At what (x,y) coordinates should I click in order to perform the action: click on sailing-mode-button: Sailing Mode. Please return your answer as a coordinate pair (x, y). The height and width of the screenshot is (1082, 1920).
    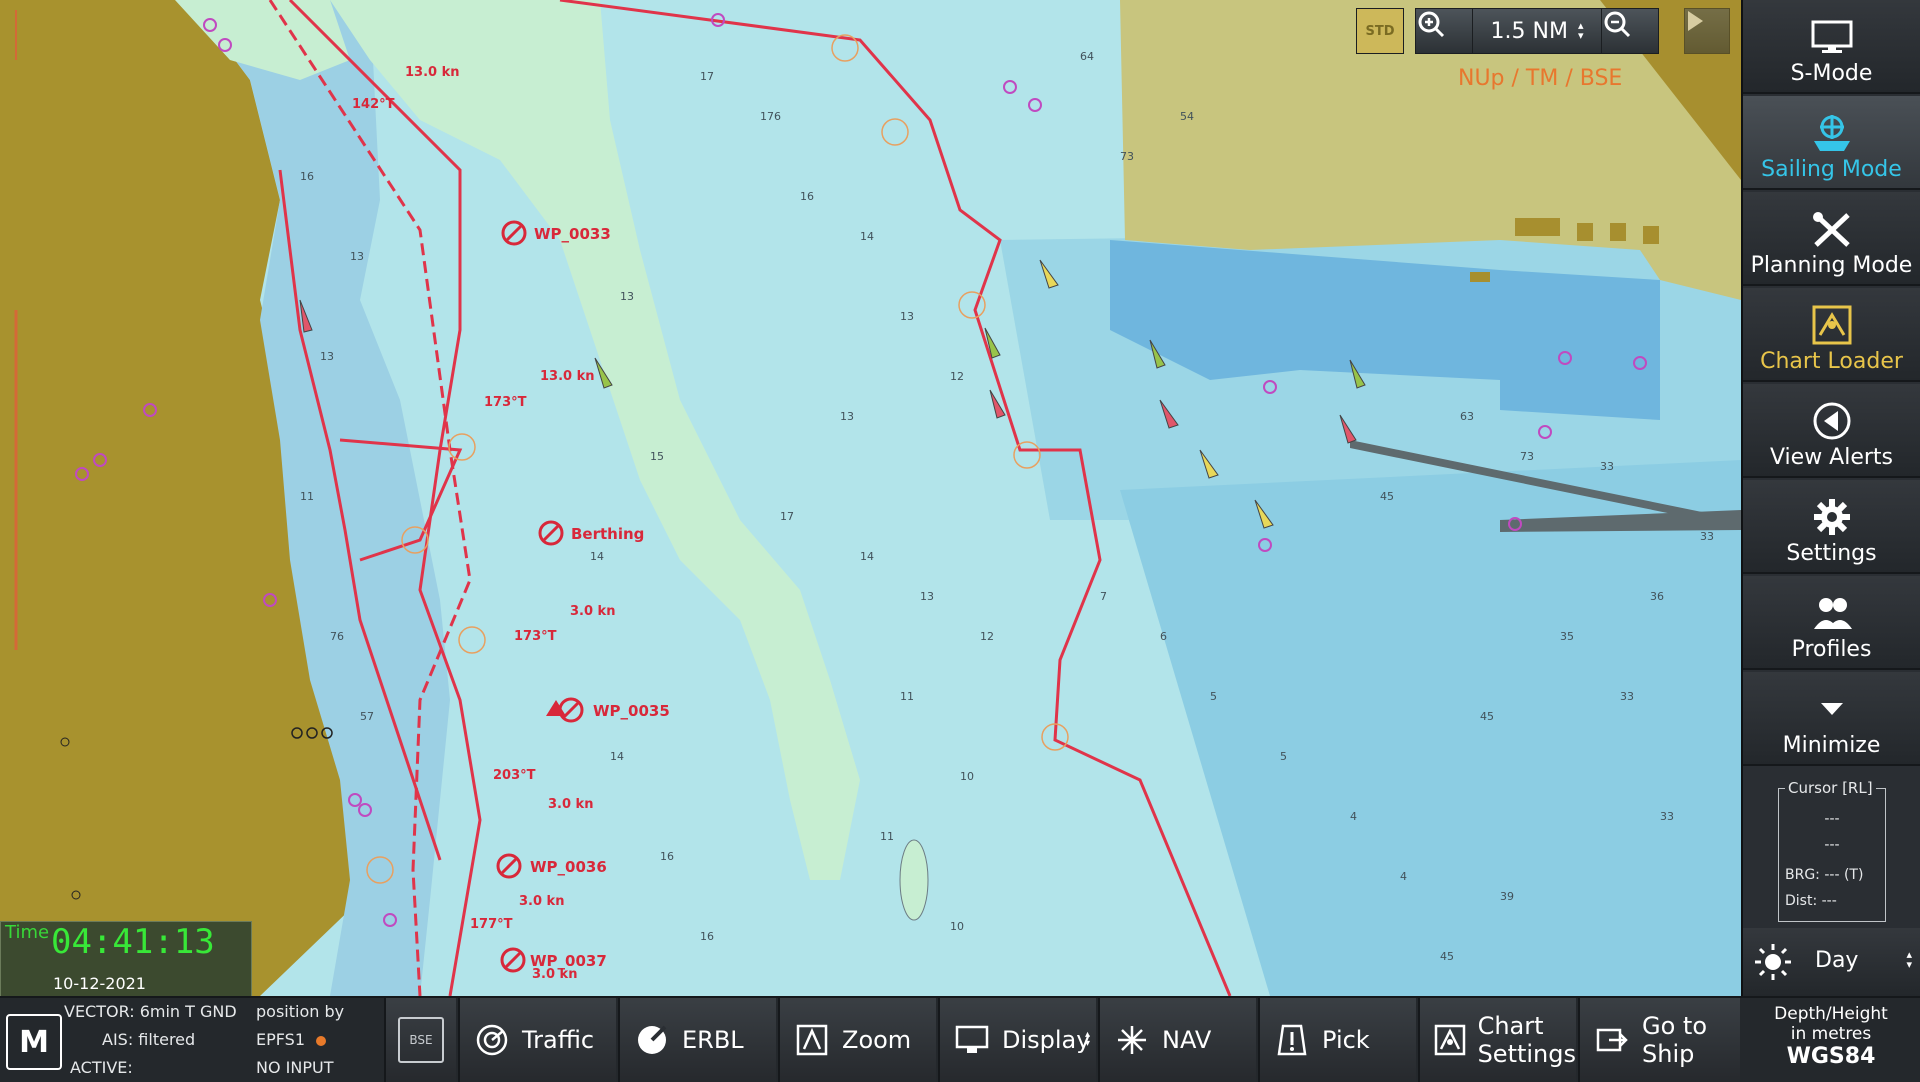
    Looking at the image, I should click on (1831, 143).